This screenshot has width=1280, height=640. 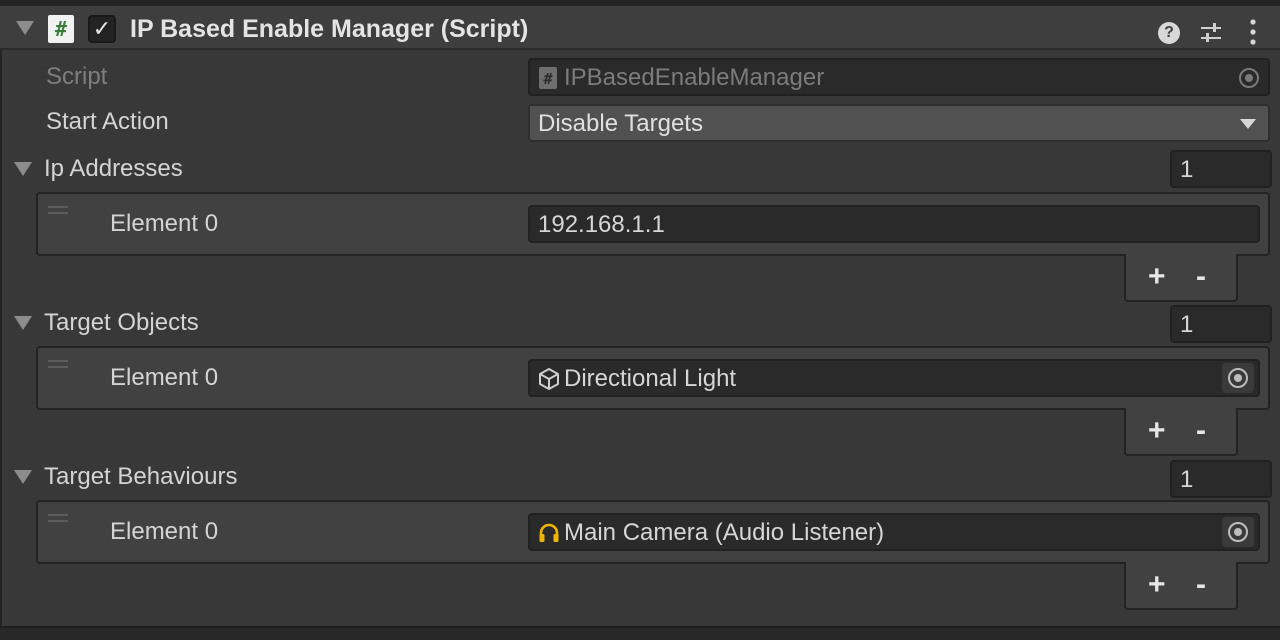 What do you see at coordinates (25, 28) in the screenshot?
I see `component-foldout-icon` at bounding box center [25, 28].